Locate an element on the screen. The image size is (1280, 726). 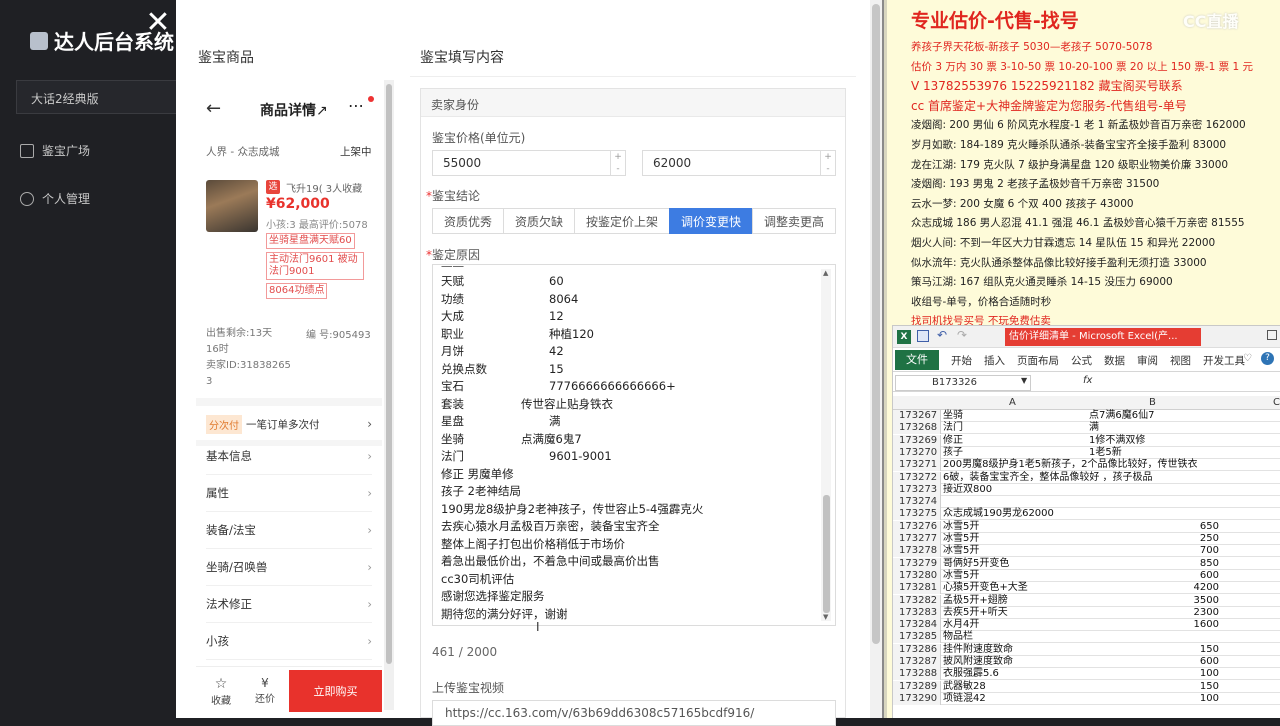
table-row: 173280 冰雪5开 600 is located at coordinates (1086, 575).